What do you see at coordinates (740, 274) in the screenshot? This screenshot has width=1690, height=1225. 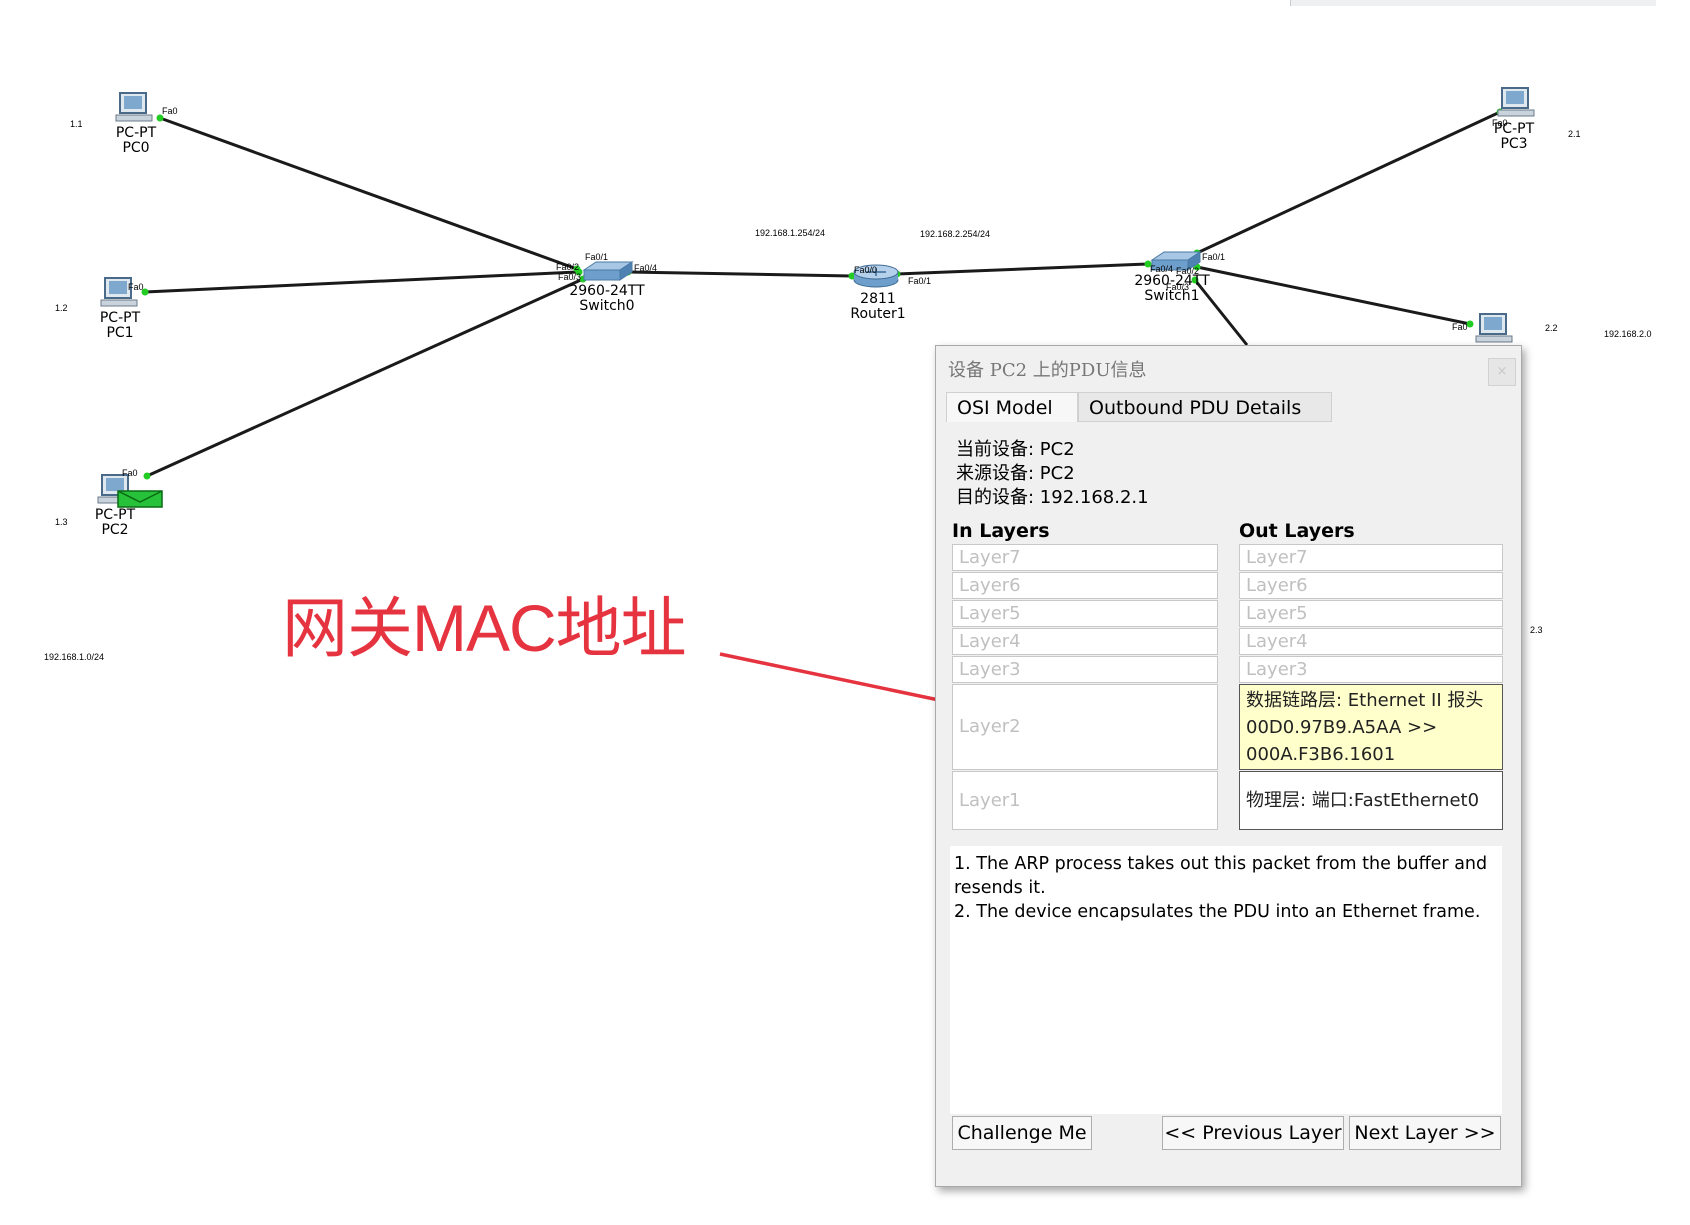 I see `link-switch0-router1` at bounding box center [740, 274].